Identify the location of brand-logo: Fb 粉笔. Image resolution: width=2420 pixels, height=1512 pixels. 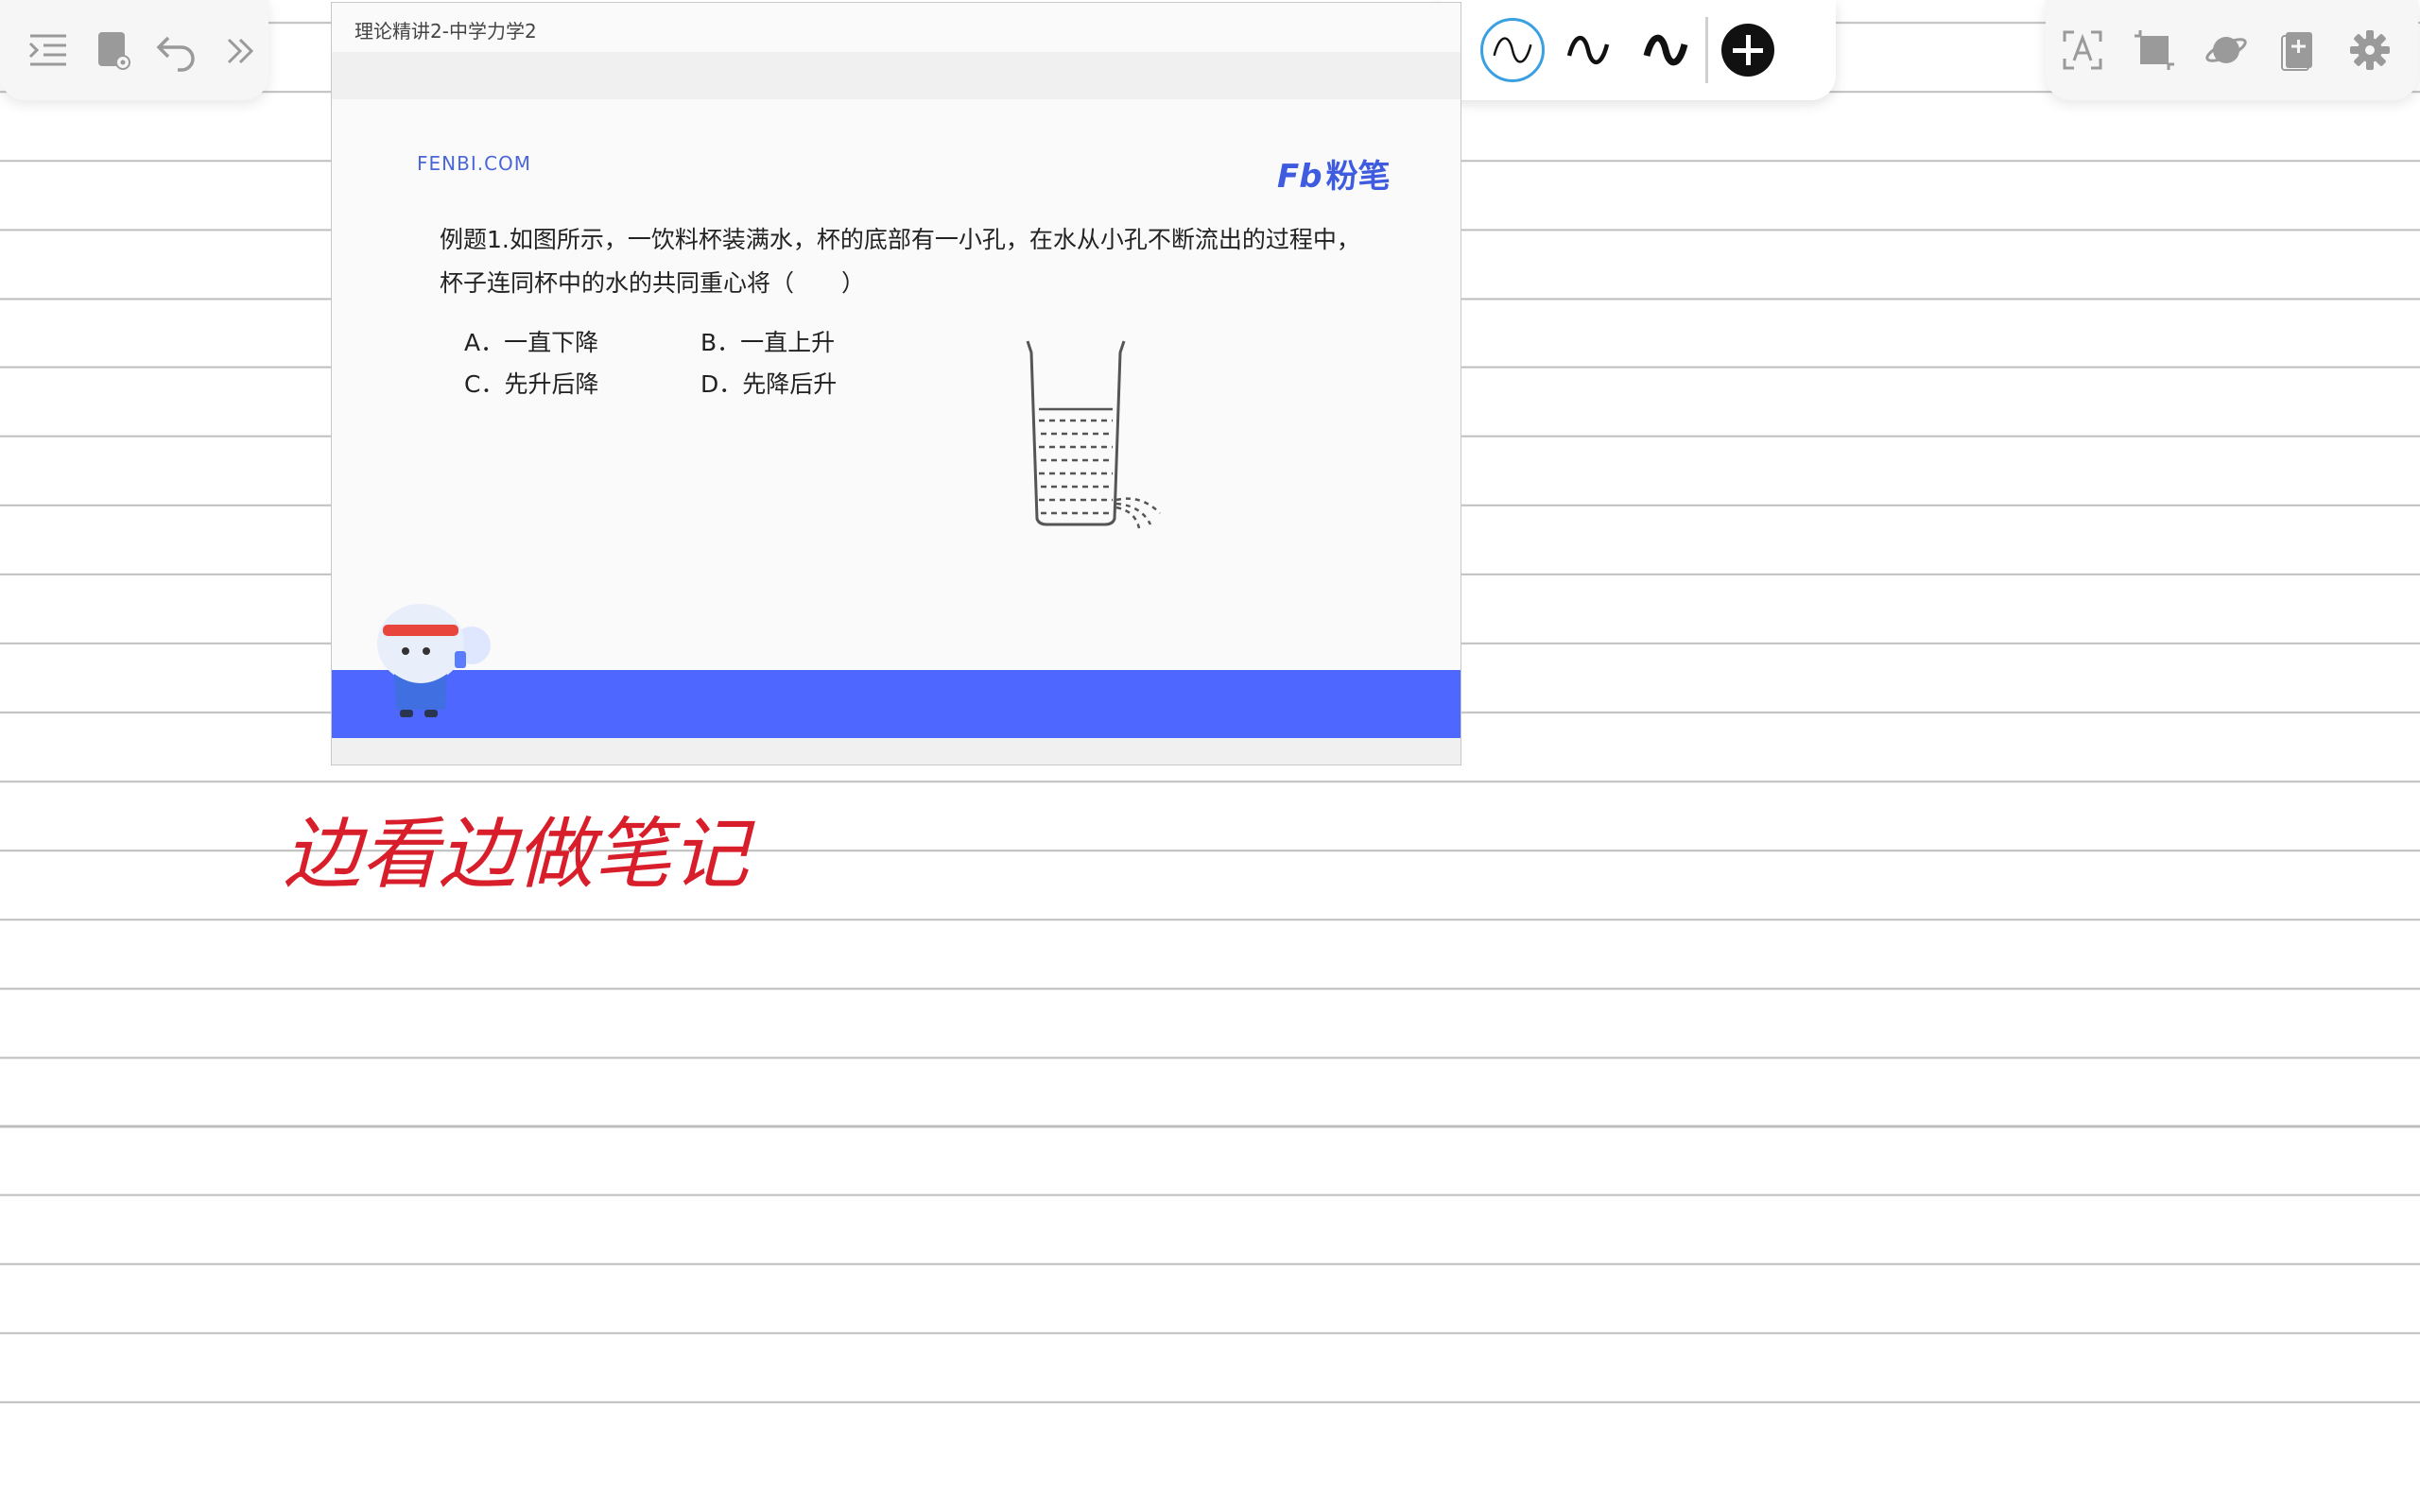
(1334, 173).